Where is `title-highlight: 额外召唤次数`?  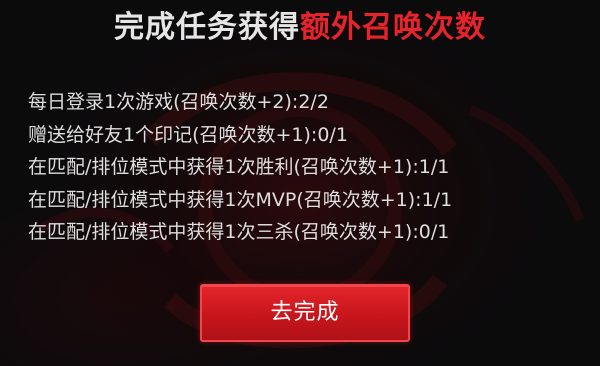
title-highlight: 额外召唤次数 is located at coordinates (393, 27).